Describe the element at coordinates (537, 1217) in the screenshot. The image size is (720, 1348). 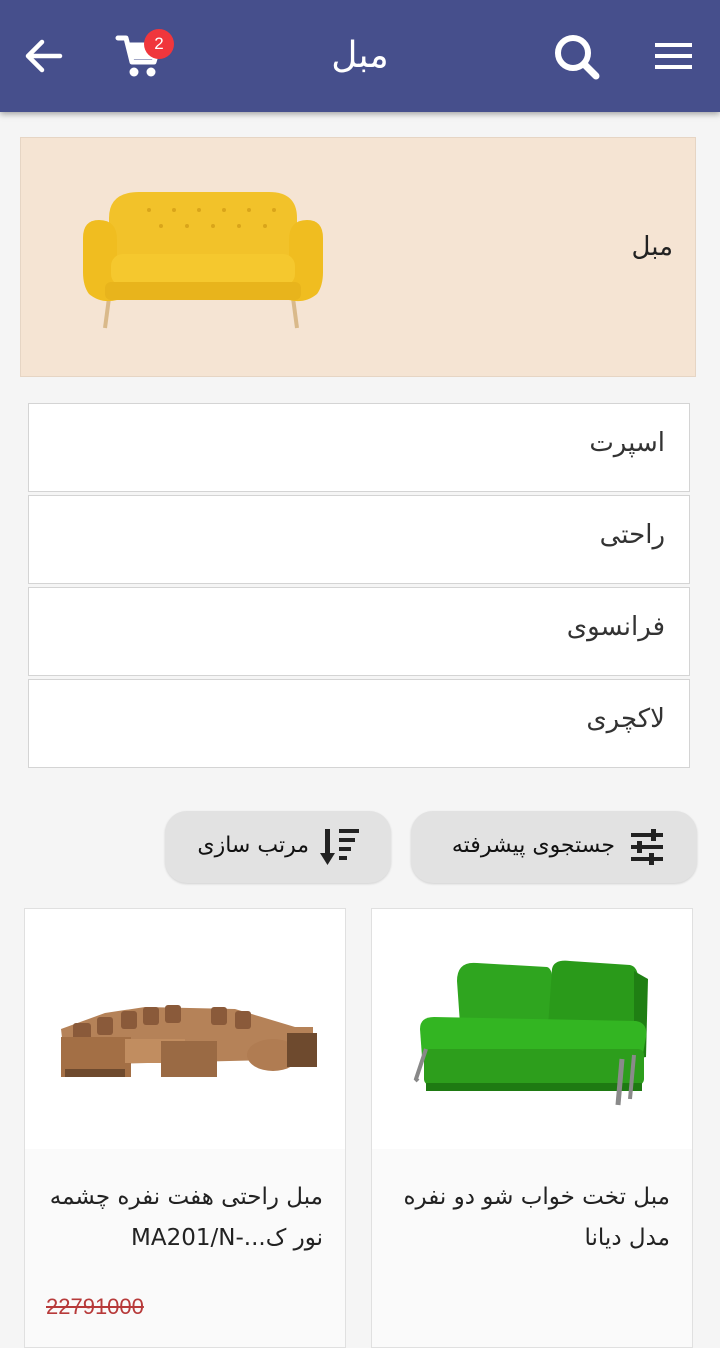
I see `product-name: مبل تخت خواب شو دو نفره مدل دیانا` at that location.